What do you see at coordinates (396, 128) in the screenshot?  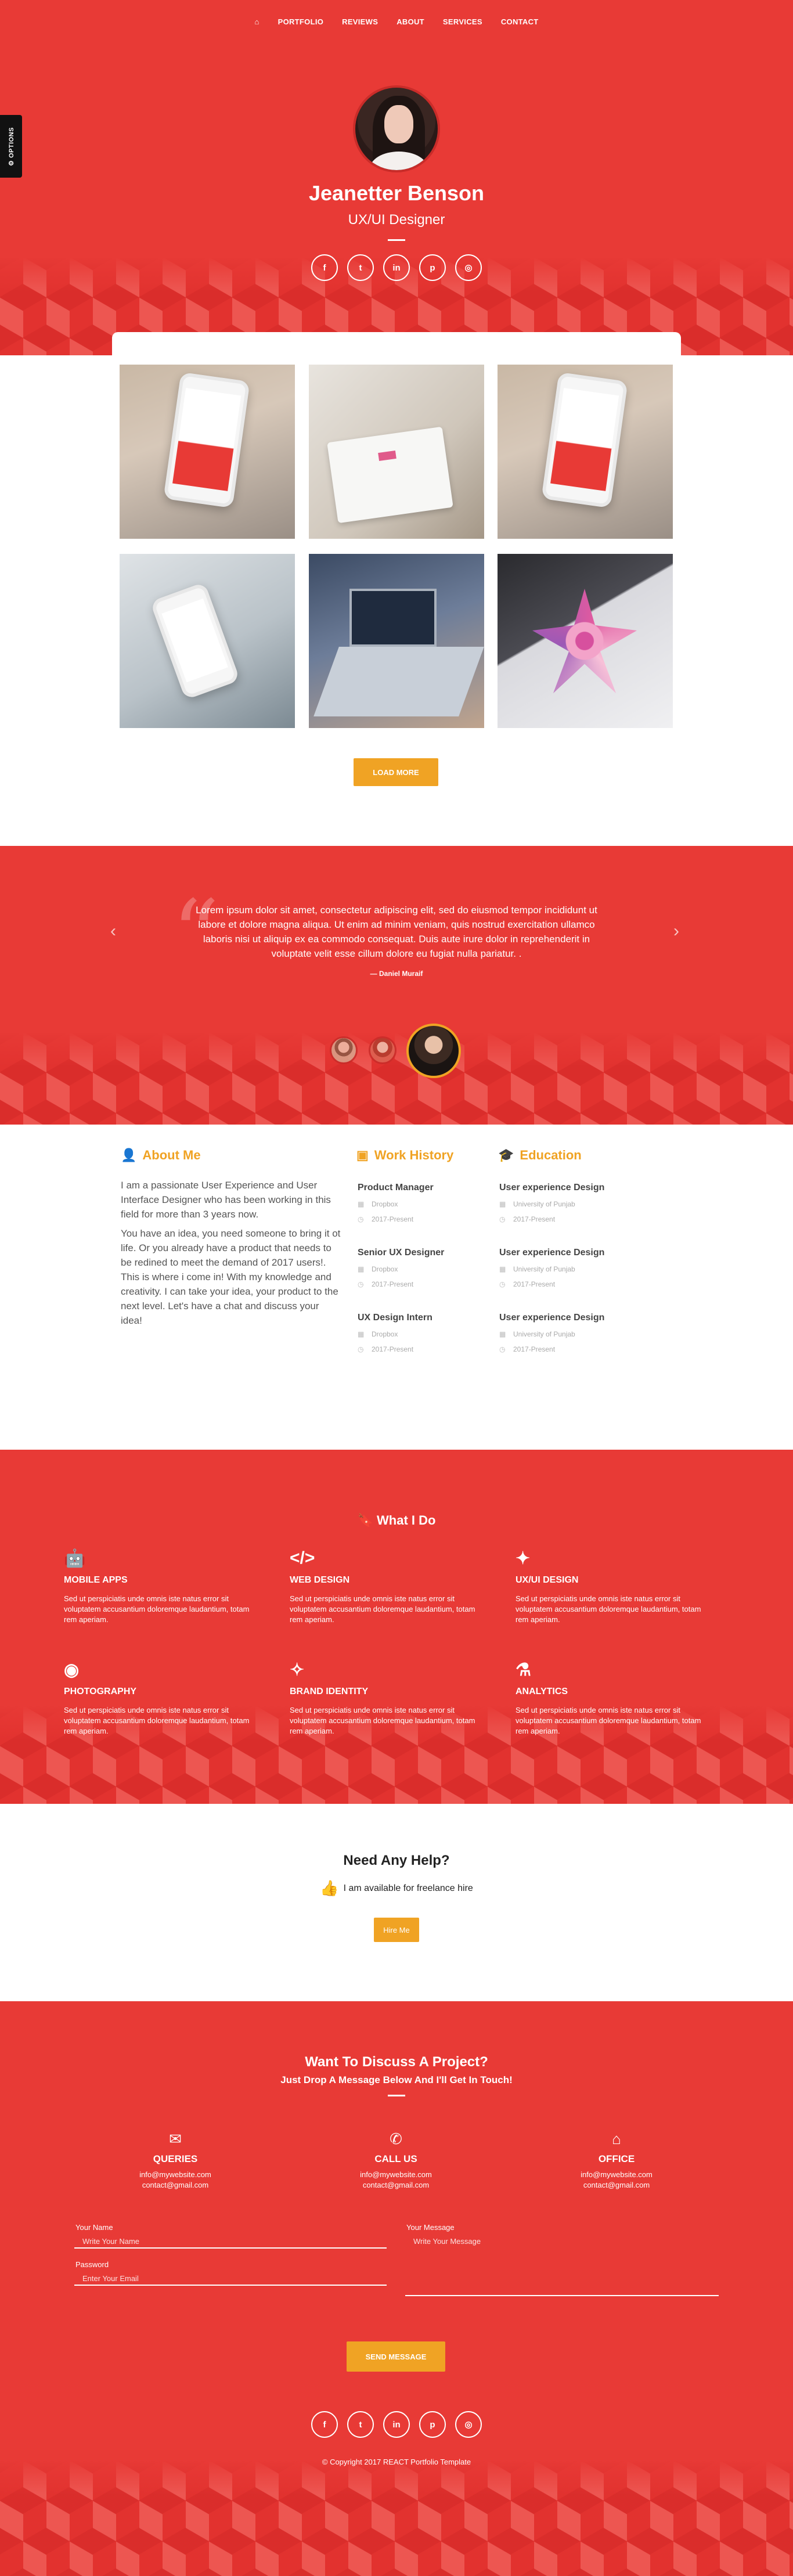 I see `profile-avatar` at bounding box center [396, 128].